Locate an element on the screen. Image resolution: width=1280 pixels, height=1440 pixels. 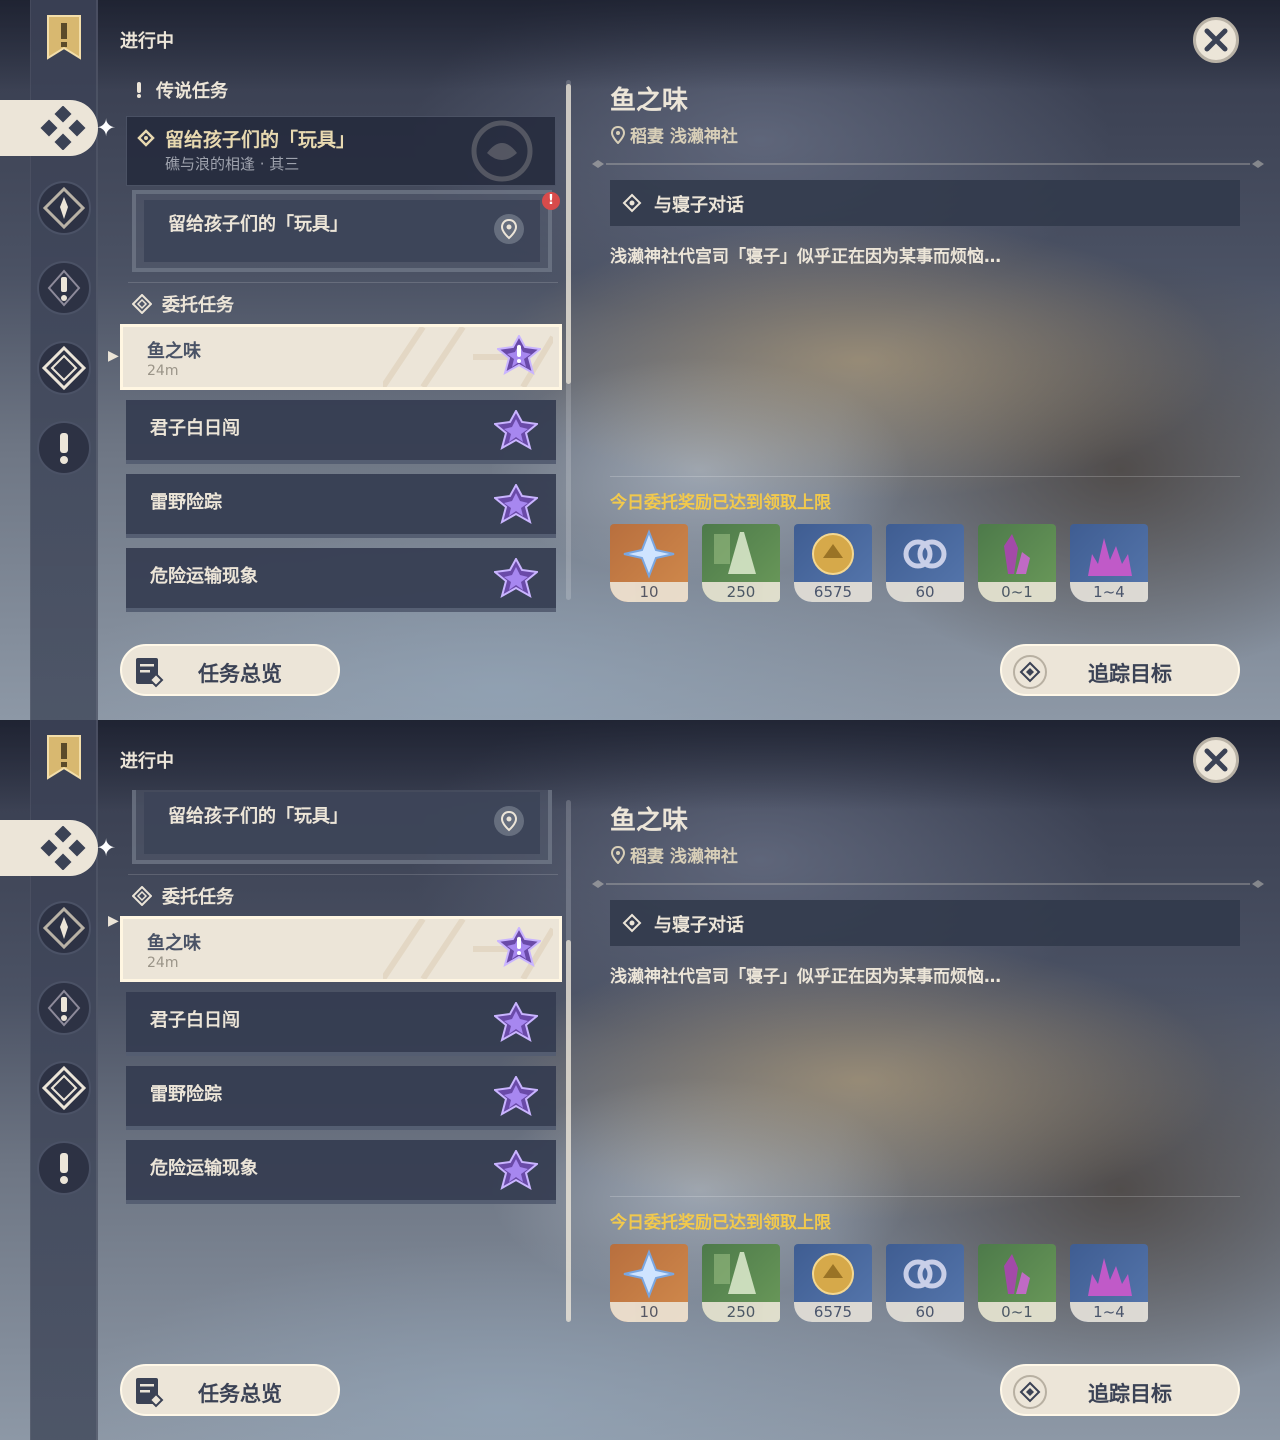
legend-quest-title: 留给孩子们的「玩具」 is located at coordinates (260, 140).